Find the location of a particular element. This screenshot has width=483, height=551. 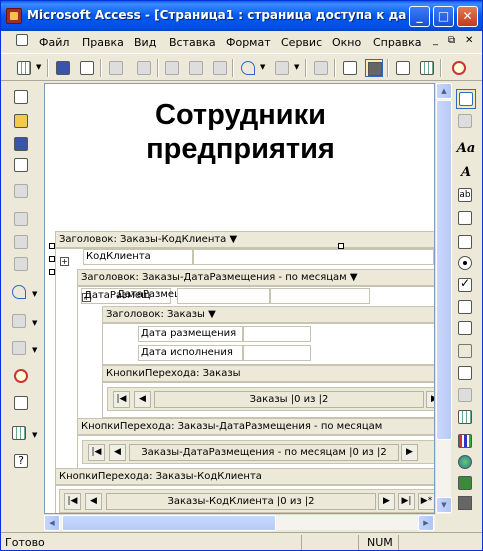

nav-bar-tool-icon is located at coordinates (466, 396).